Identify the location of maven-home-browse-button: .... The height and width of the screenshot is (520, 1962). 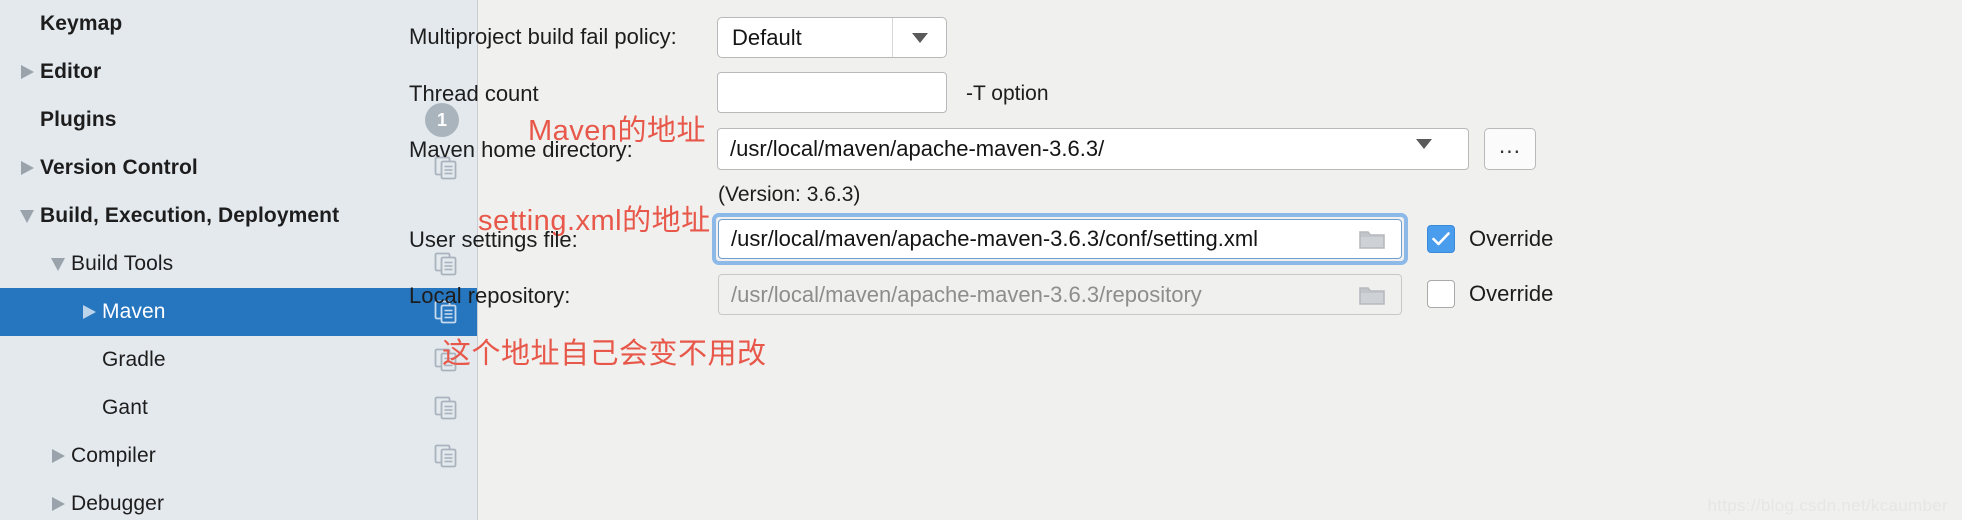
(1510, 149).